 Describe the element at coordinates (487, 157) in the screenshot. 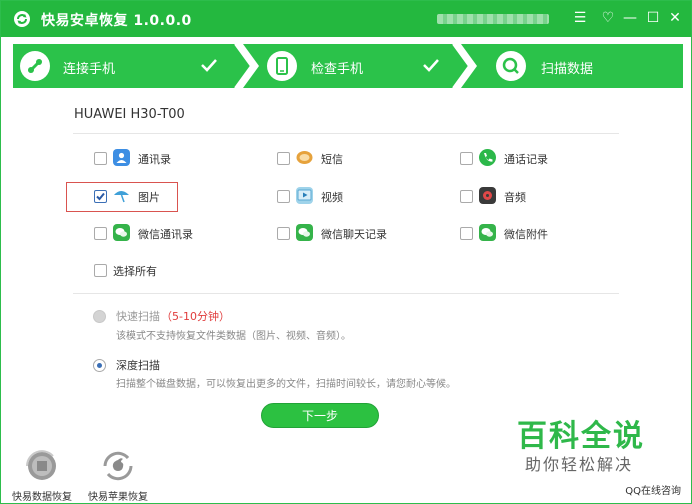

I see `call-log-icon` at that location.